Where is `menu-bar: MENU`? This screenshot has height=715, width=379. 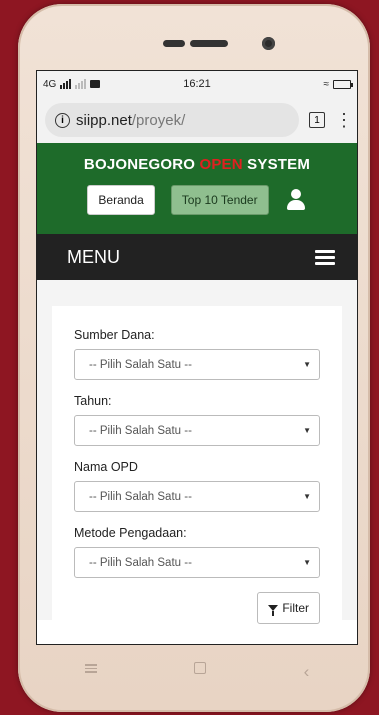 menu-bar: MENU is located at coordinates (197, 257).